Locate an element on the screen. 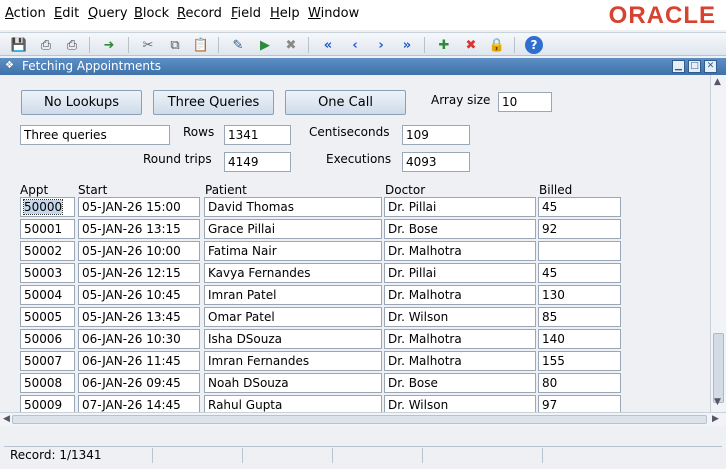 This screenshot has height=469, width=726. cell-start: 05-JAN-26 12:15 is located at coordinates (139, 273).